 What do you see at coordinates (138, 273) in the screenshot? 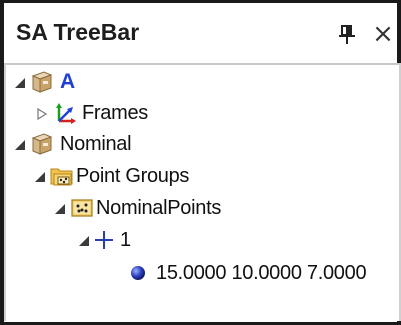
I see `sphere-point-icon` at bounding box center [138, 273].